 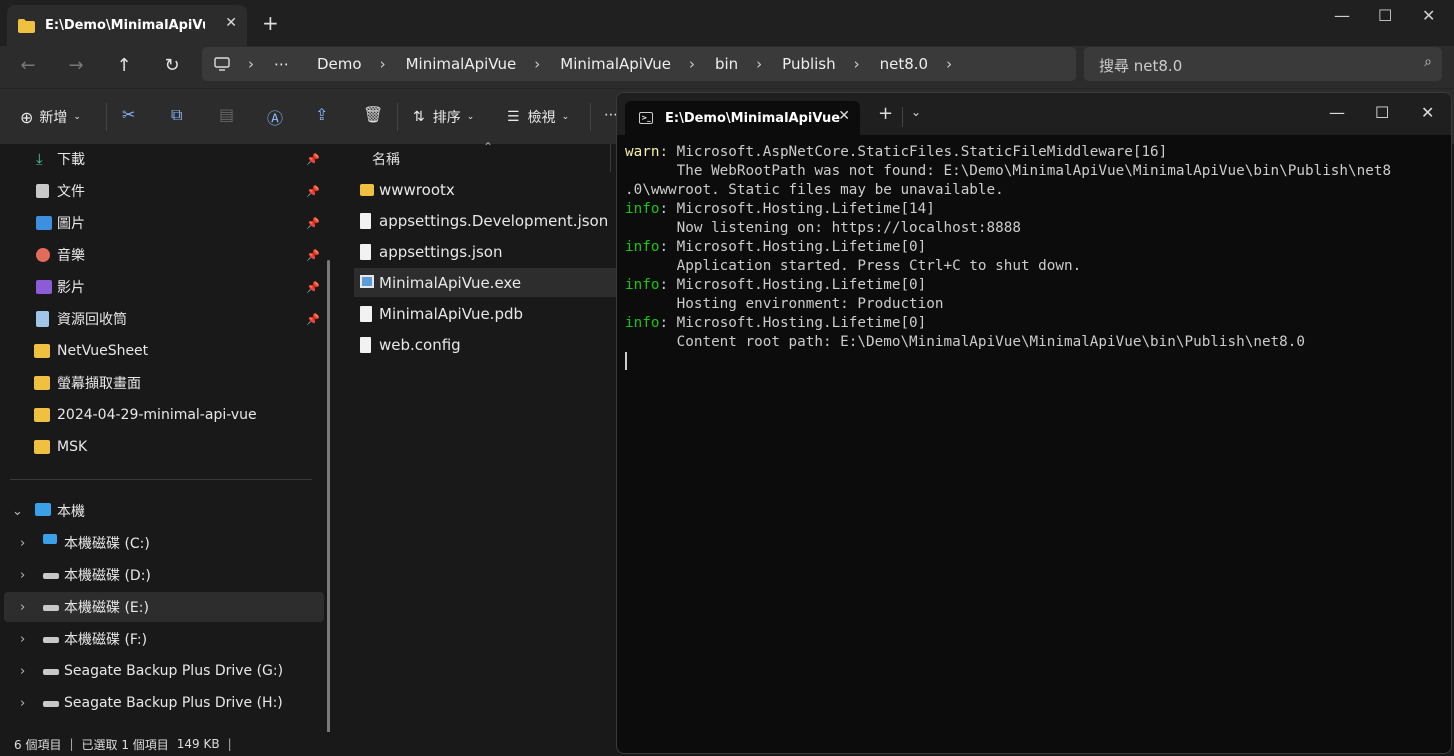 What do you see at coordinates (1035, 361) in the screenshot?
I see `console-line` at bounding box center [1035, 361].